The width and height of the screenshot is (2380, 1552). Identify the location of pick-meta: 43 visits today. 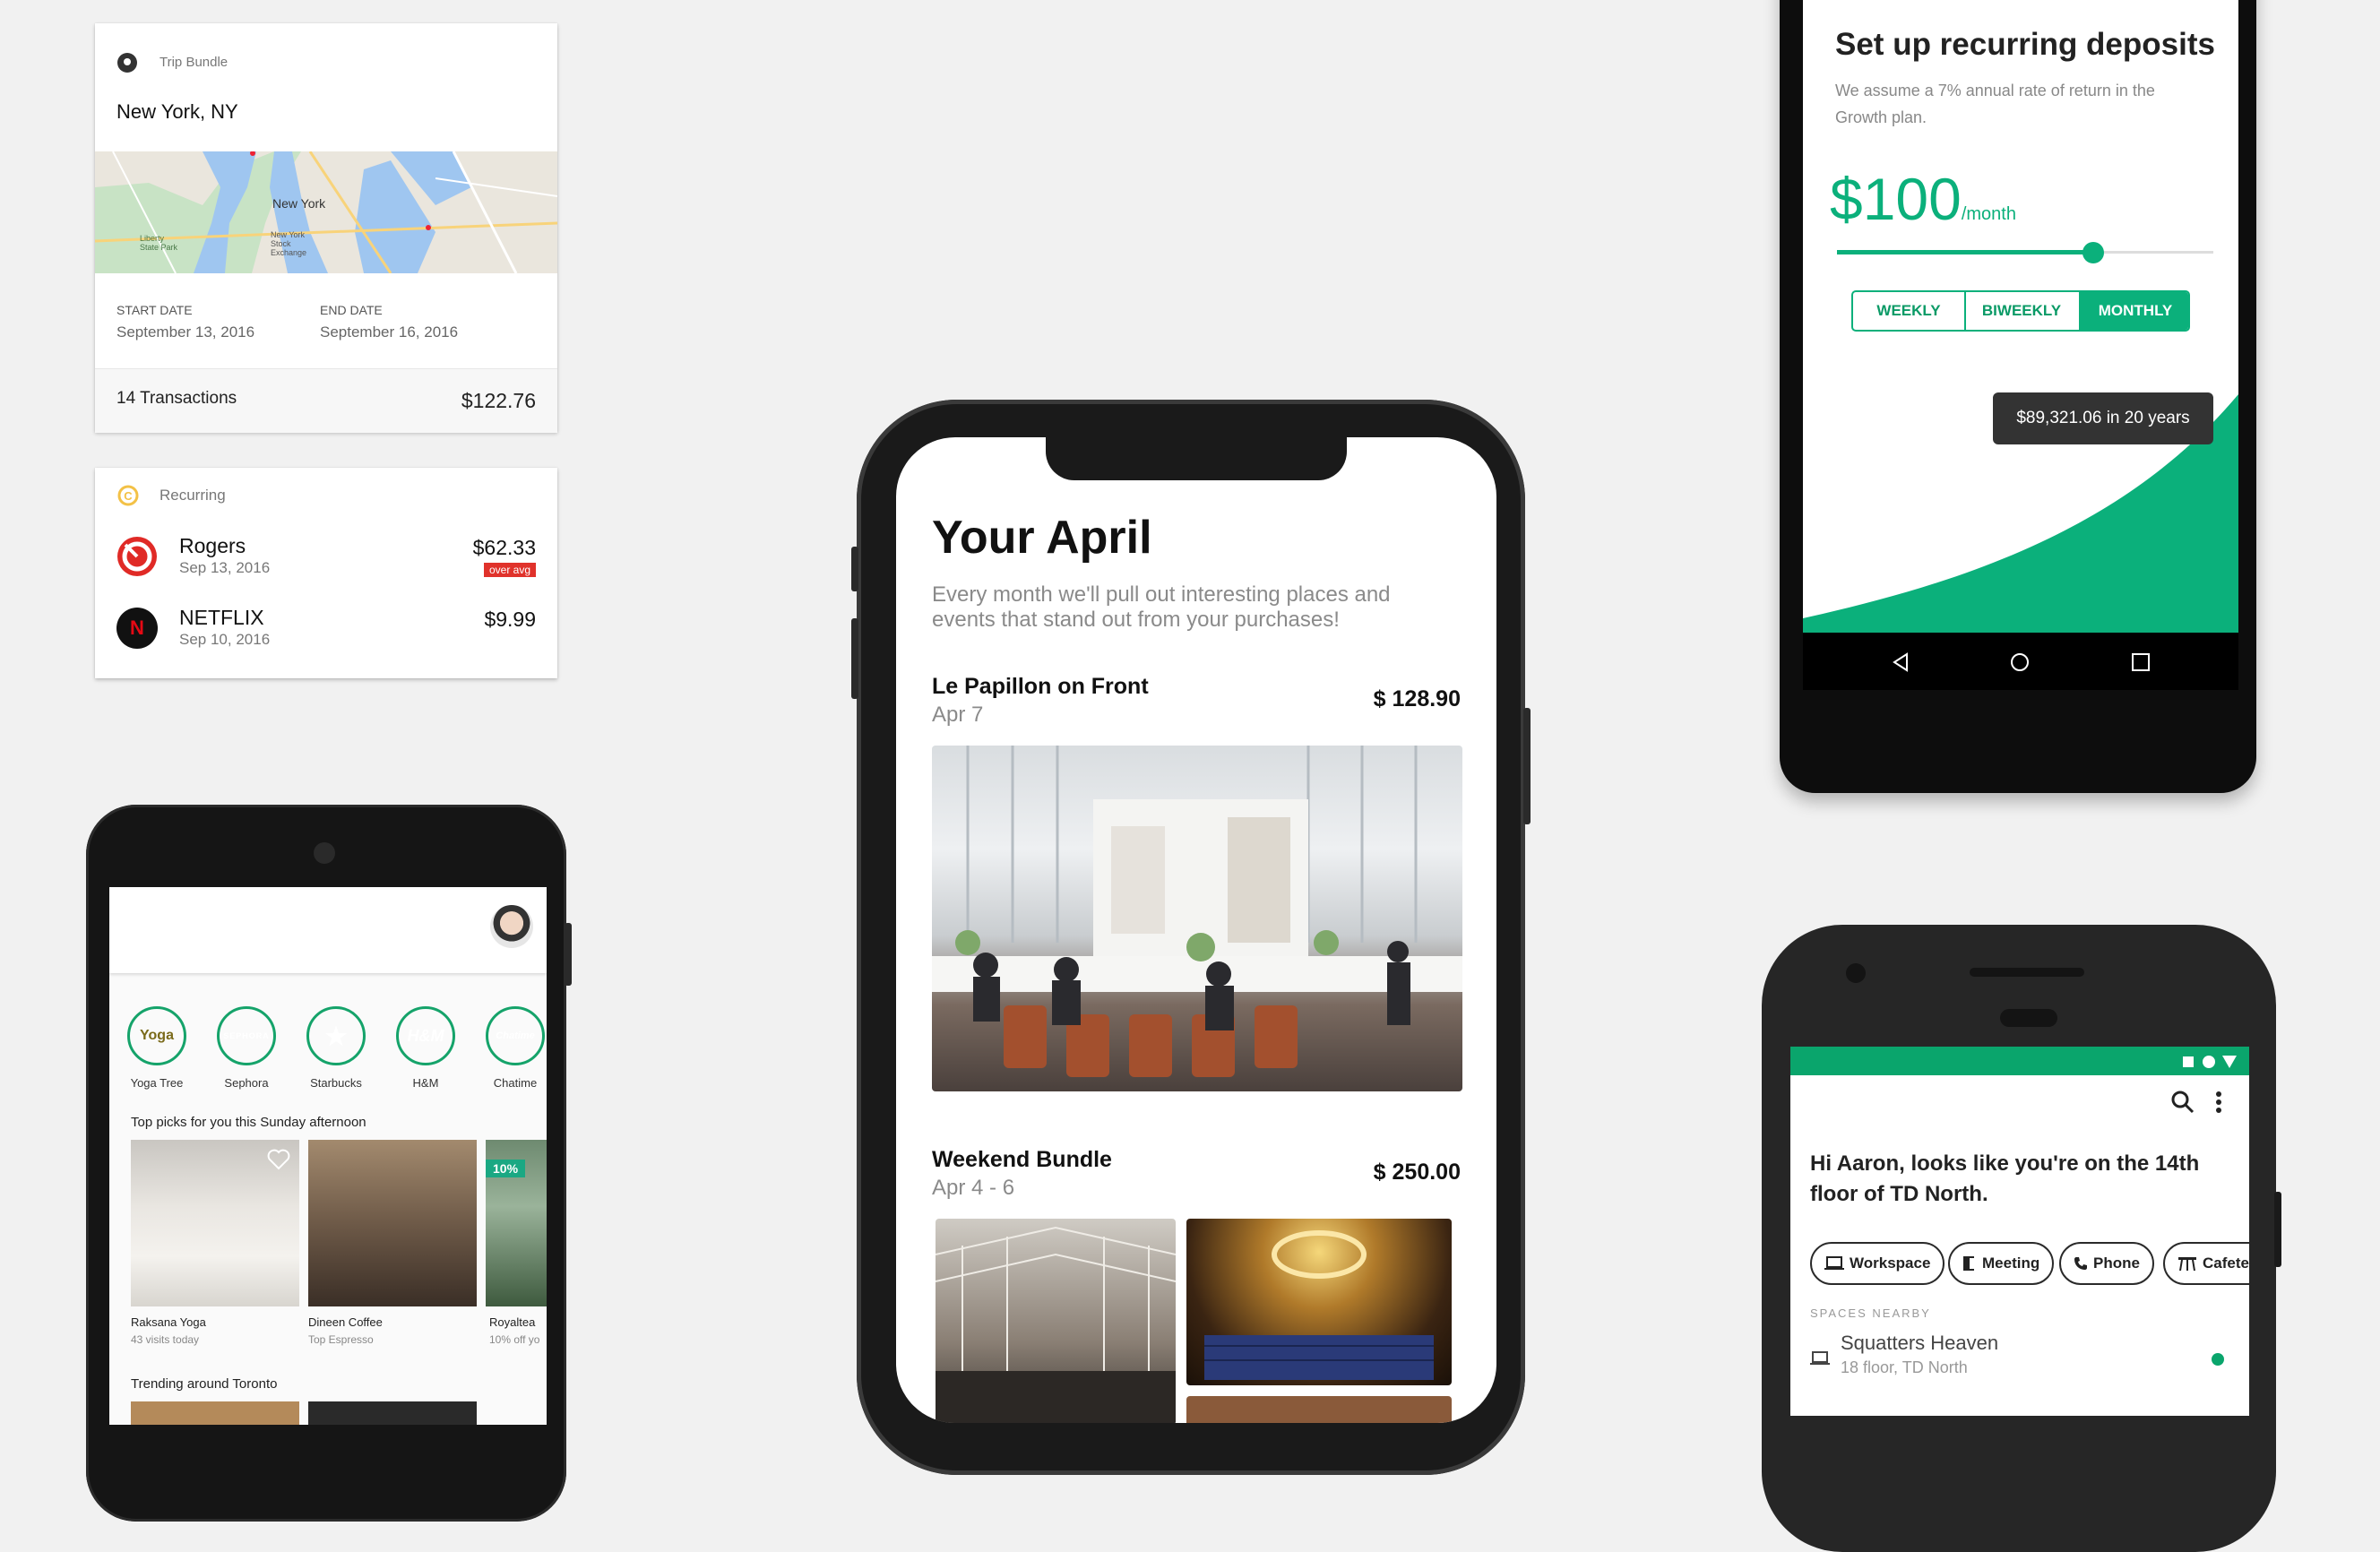
(166, 1339).